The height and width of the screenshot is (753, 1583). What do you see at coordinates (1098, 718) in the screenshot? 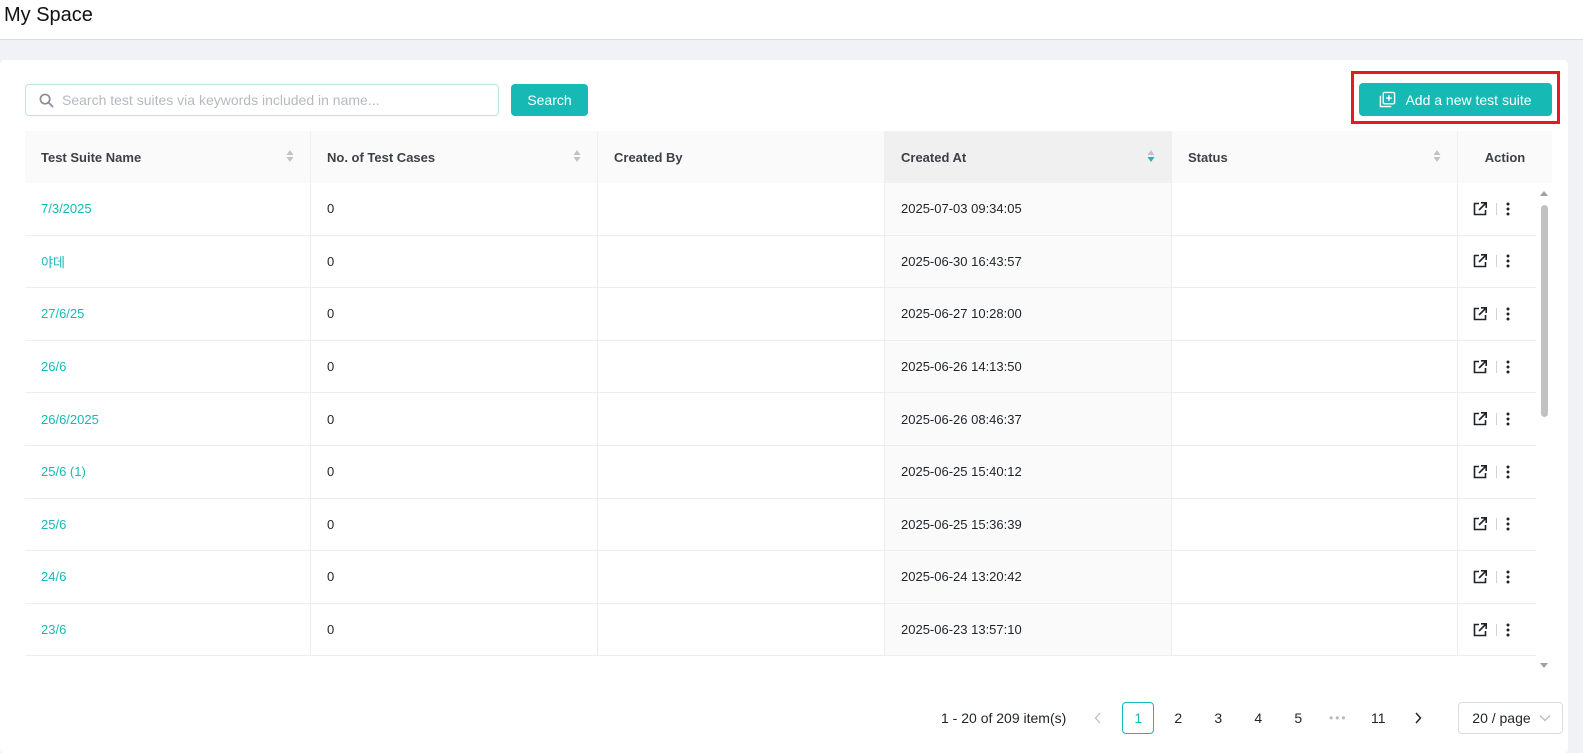
I see `prev-page-button` at bounding box center [1098, 718].